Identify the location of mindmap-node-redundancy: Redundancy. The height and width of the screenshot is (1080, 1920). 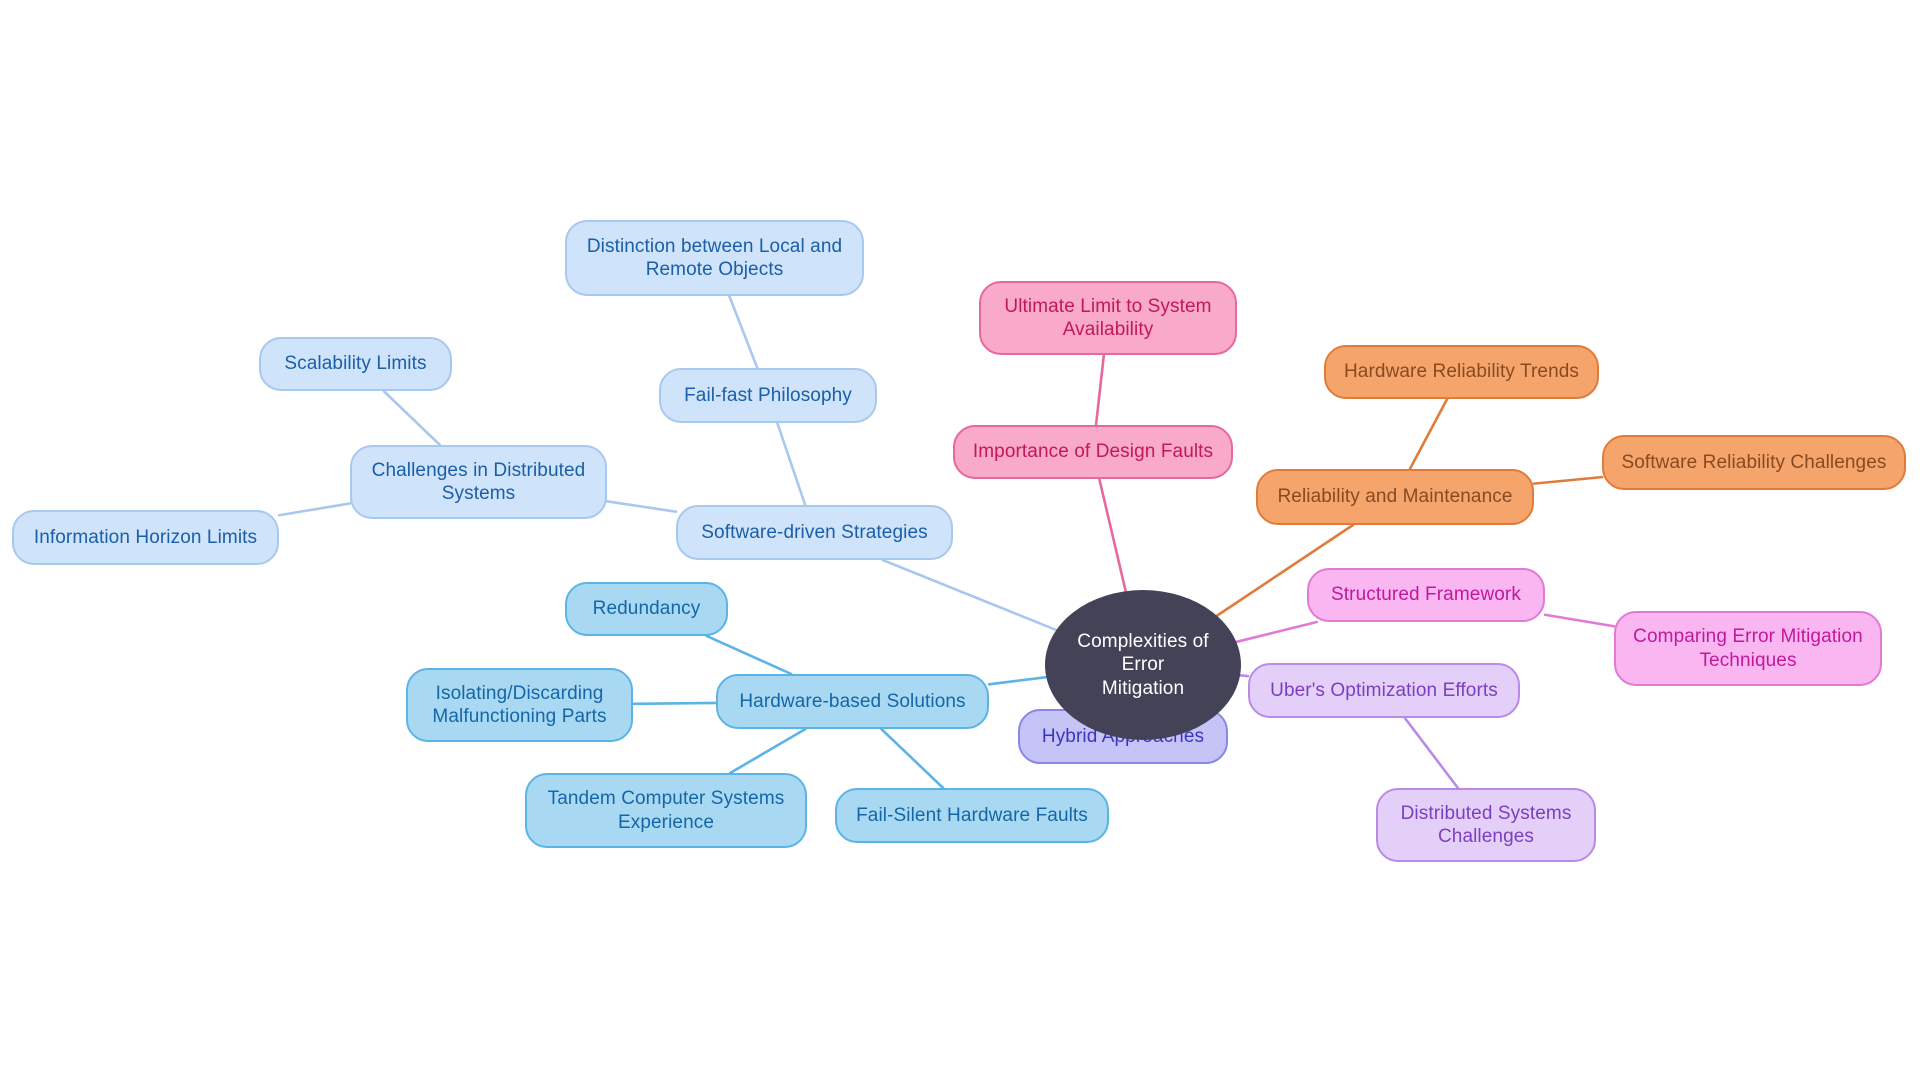
(646, 609).